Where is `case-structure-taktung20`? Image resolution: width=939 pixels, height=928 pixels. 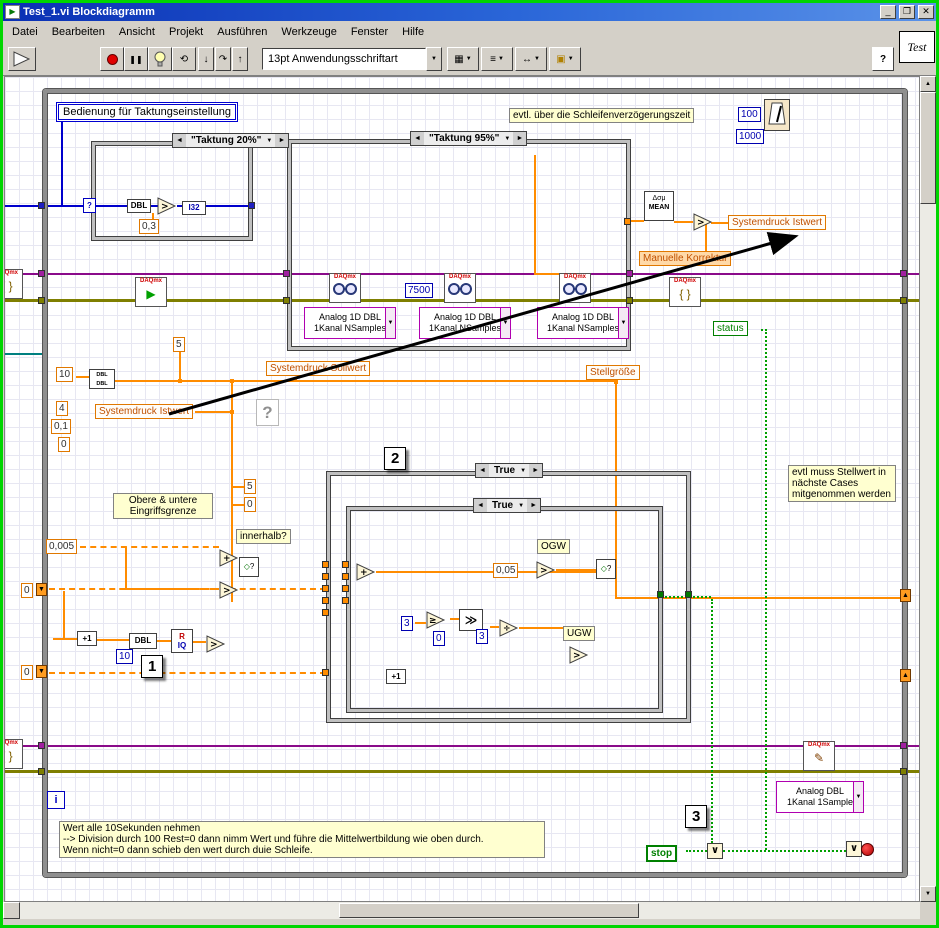
case-structure-taktung20 is located at coordinates (172, 191).